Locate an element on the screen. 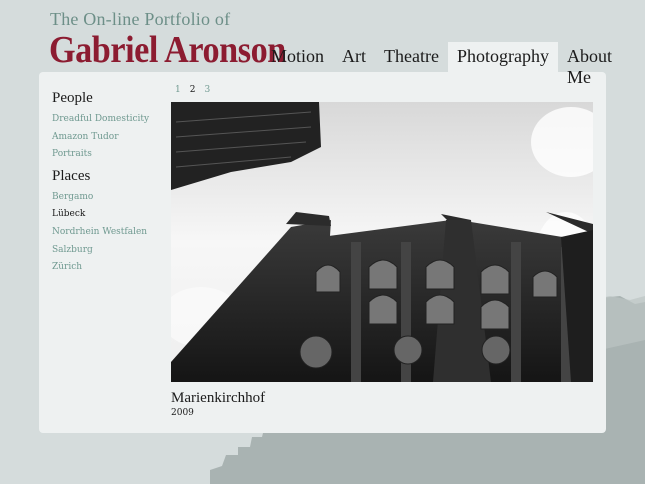 This screenshot has width=645, height=484. sidebar-item-portraits: Portraits is located at coordinates (107, 155).